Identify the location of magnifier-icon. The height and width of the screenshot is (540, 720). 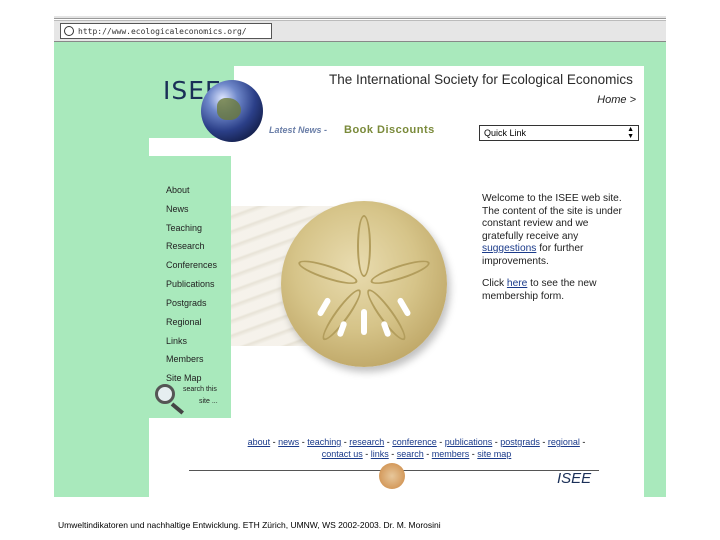
(165, 394).